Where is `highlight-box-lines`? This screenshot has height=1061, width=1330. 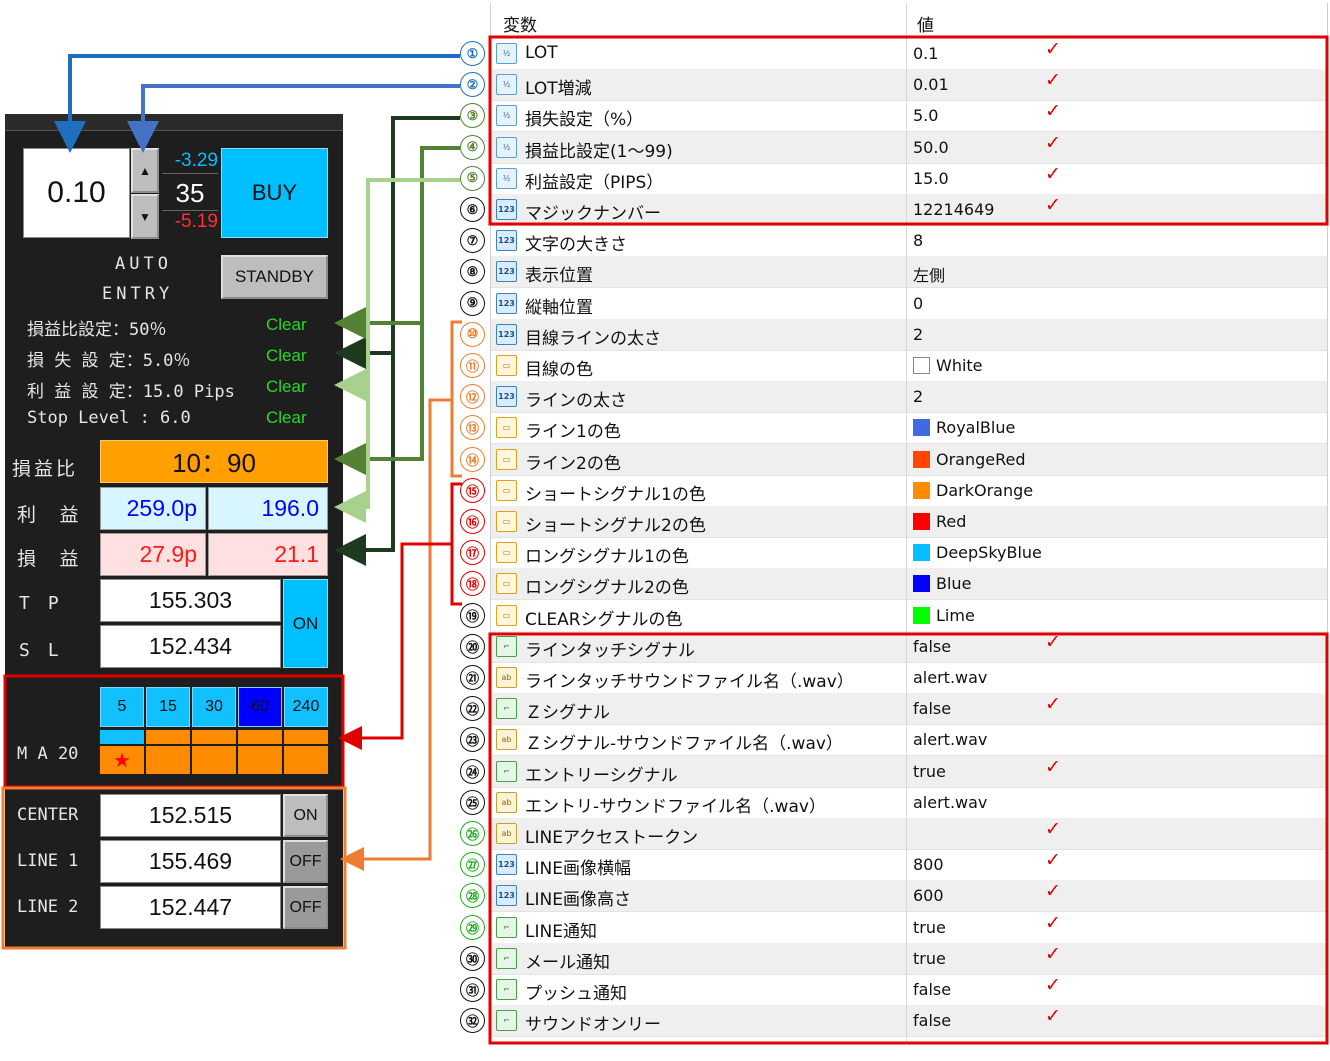 highlight-box-lines is located at coordinates (174, 868).